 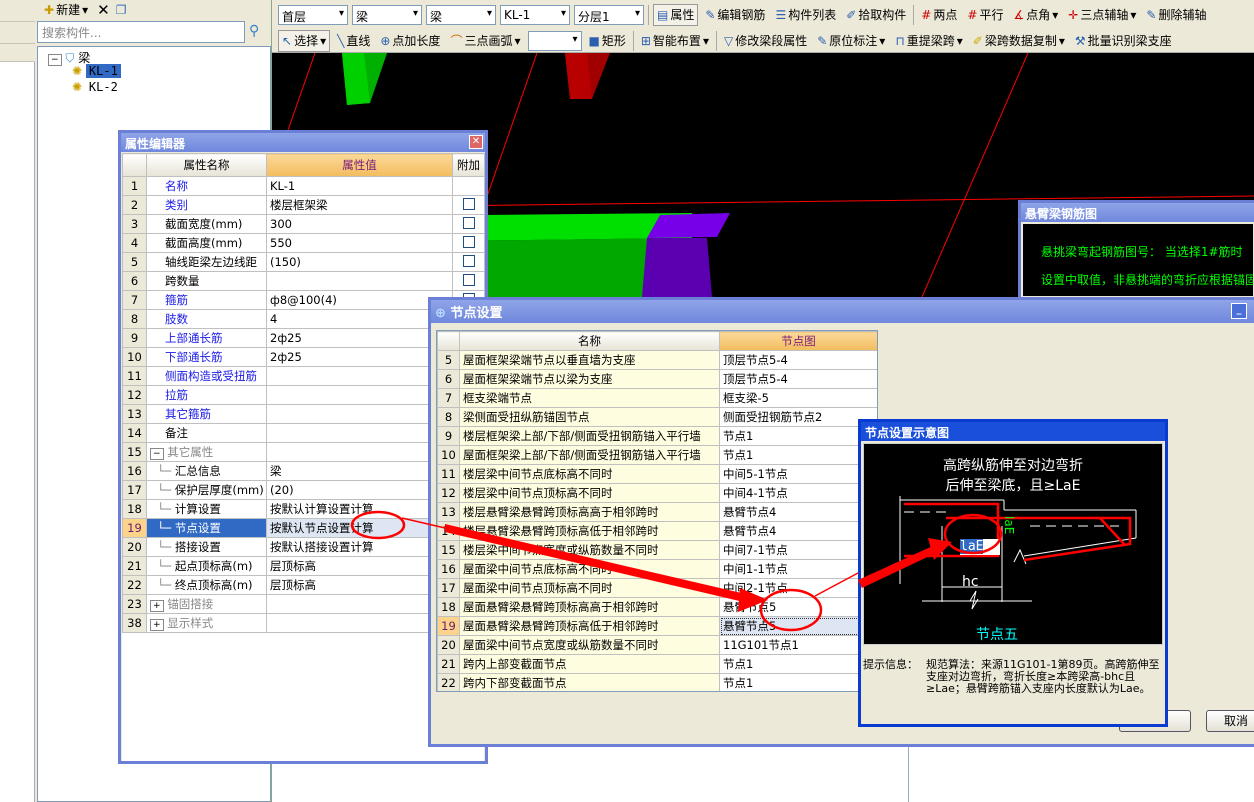 What do you see at coordinates (657, 569) in the screenshot?
I see `node-row: 16 屋面梁中间节点底标高不同时 中间1-1节点` at bounding box center [657, 569].